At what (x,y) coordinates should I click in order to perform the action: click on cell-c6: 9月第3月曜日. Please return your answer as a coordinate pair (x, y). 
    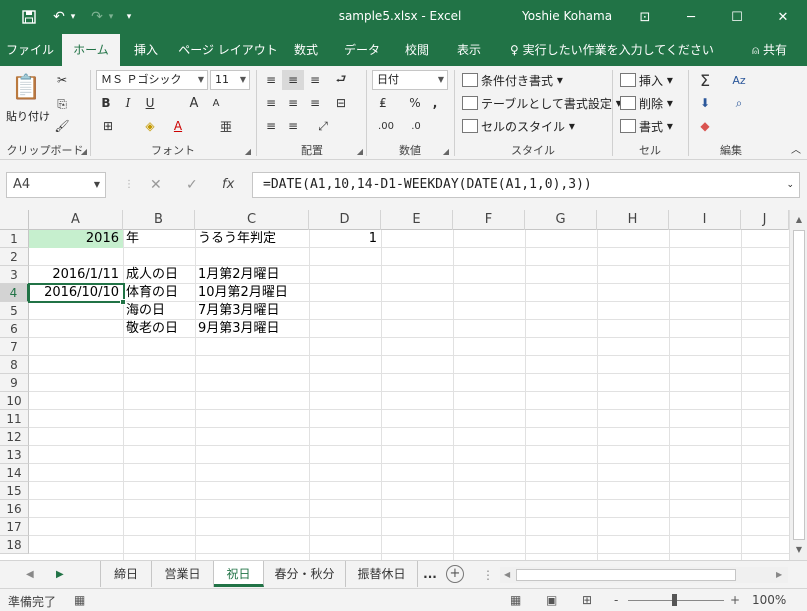
    Looking at the image, I should click on (252, 329).